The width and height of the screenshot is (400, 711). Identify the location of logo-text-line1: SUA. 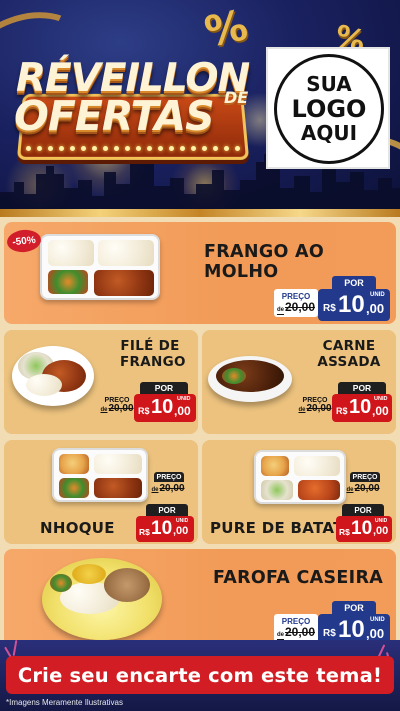
(329, 84).